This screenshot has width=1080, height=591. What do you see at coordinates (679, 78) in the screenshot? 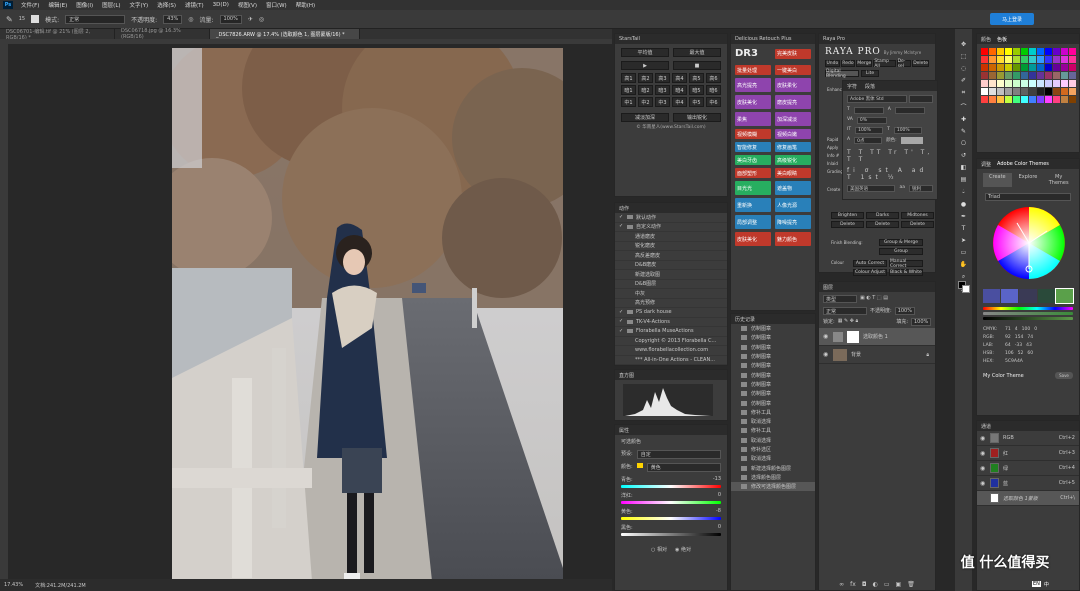
I see `high-4: 高4` at bounding box center [679, 78].